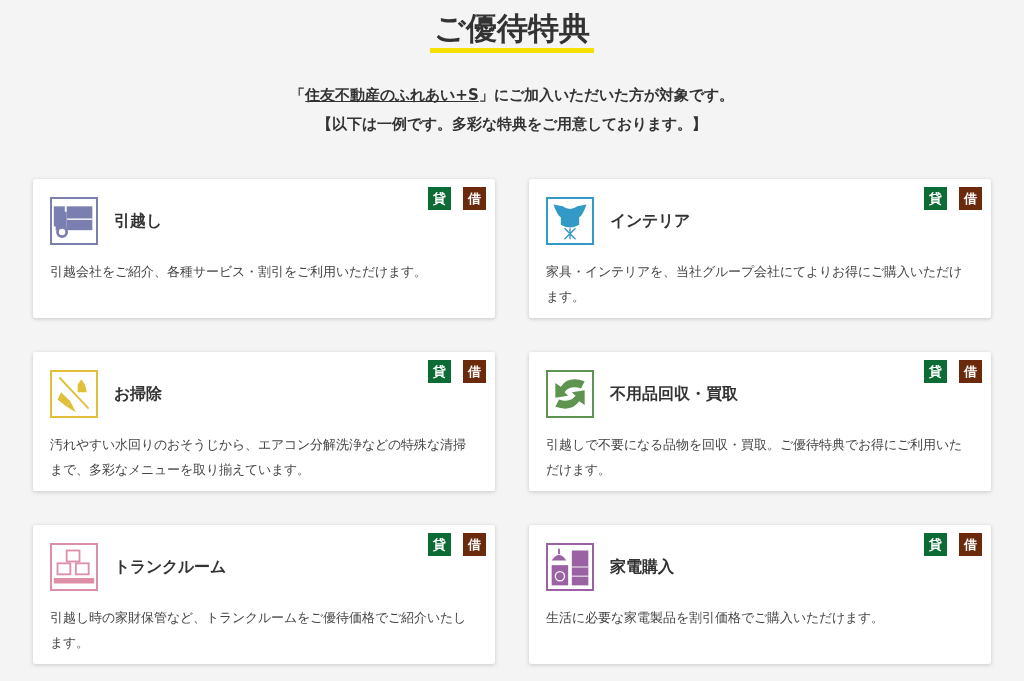  I want to click on page-heading: ご優待特典, so click(512, 30).